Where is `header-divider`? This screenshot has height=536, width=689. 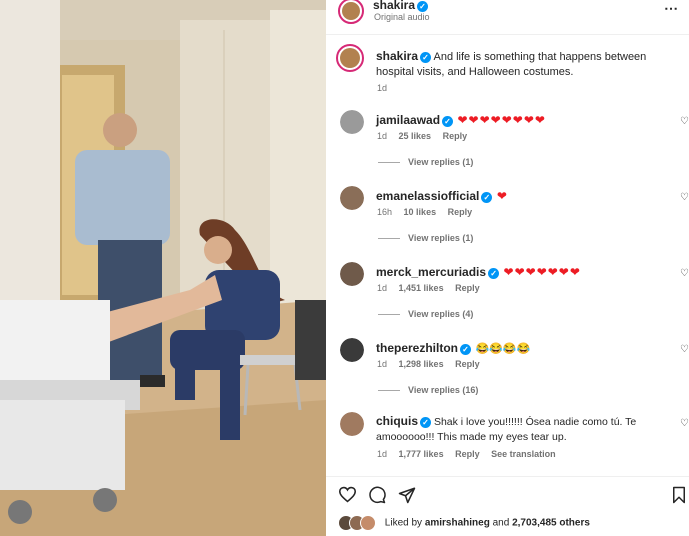
header-divider is located at coordinates (507, 34).